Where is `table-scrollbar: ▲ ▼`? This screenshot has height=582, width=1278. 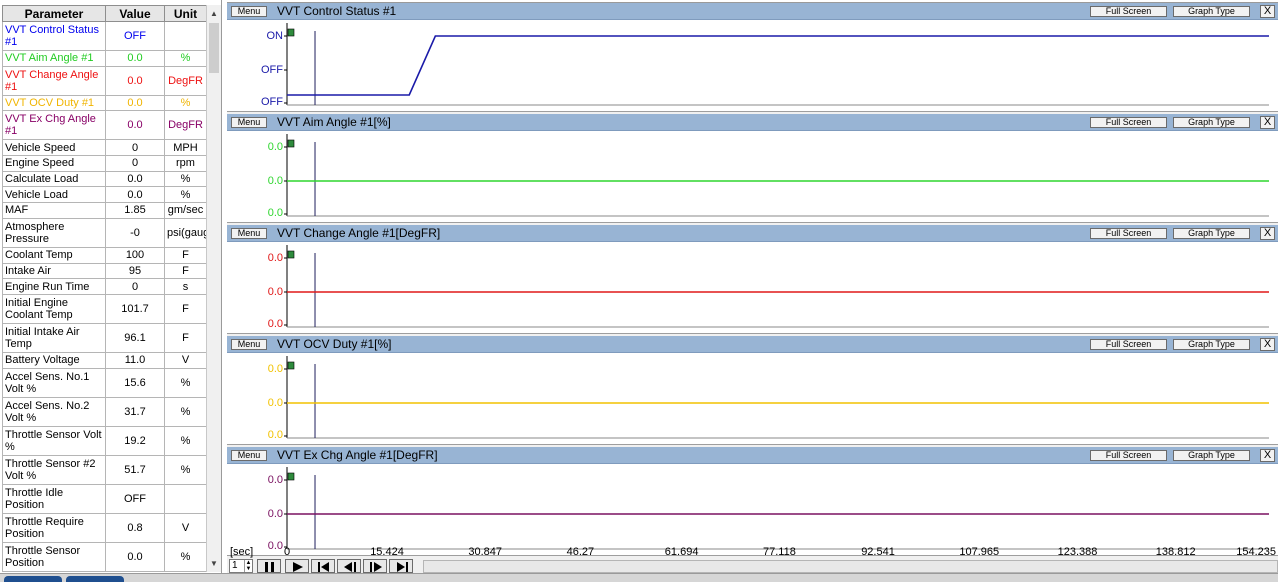 table-scrollbar: ▲ ▼ is located at coordinates (213, 288).